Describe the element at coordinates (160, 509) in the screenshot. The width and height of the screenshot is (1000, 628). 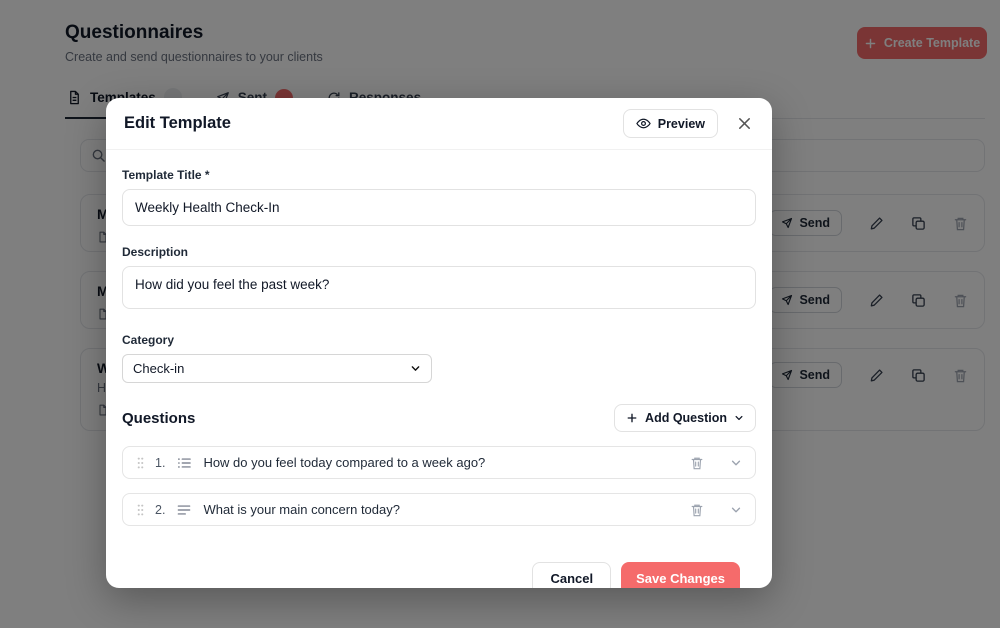
I see `question-number: 2.` at that location.